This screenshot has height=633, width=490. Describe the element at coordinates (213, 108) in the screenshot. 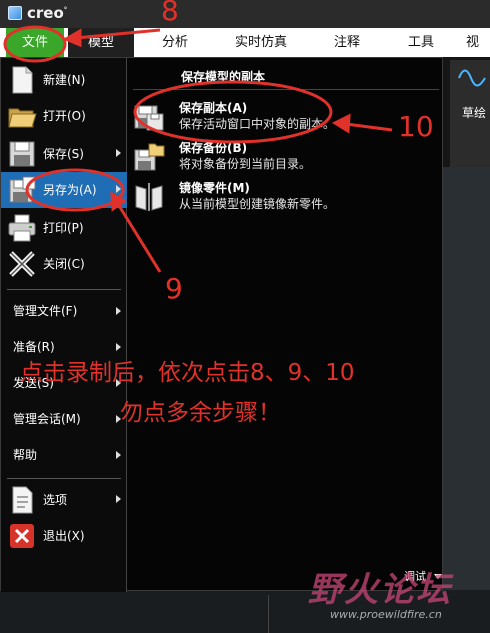

I see `option-title: 保存副本(A)` at that location.